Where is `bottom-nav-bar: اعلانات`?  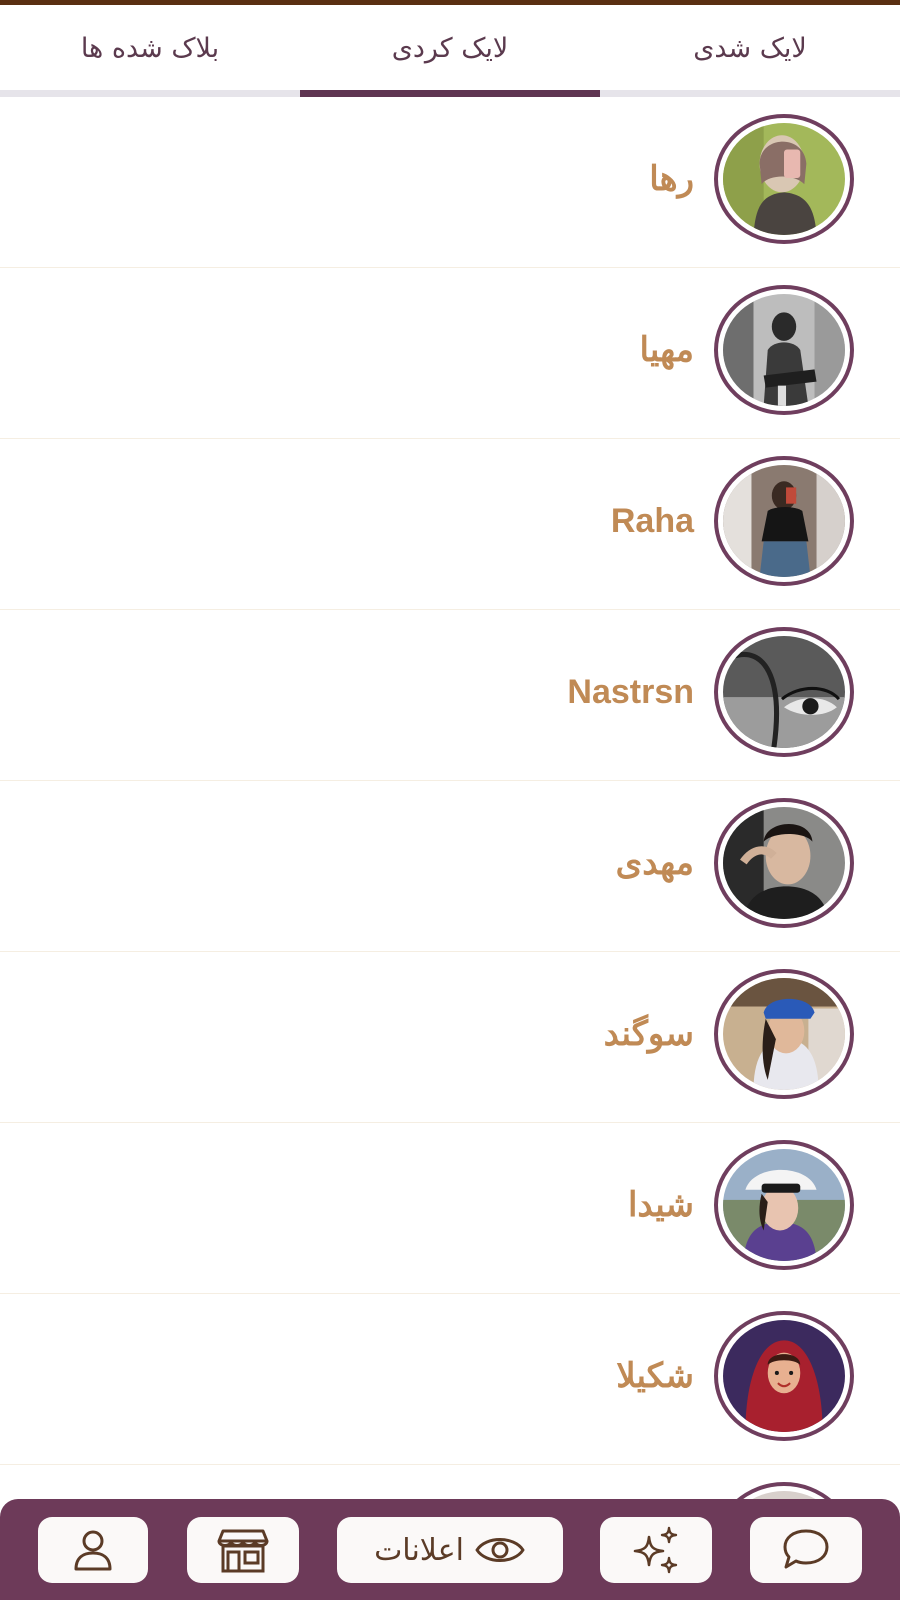 bottom-nav-bar: اعلانات is located at coordinates (450, 1549).